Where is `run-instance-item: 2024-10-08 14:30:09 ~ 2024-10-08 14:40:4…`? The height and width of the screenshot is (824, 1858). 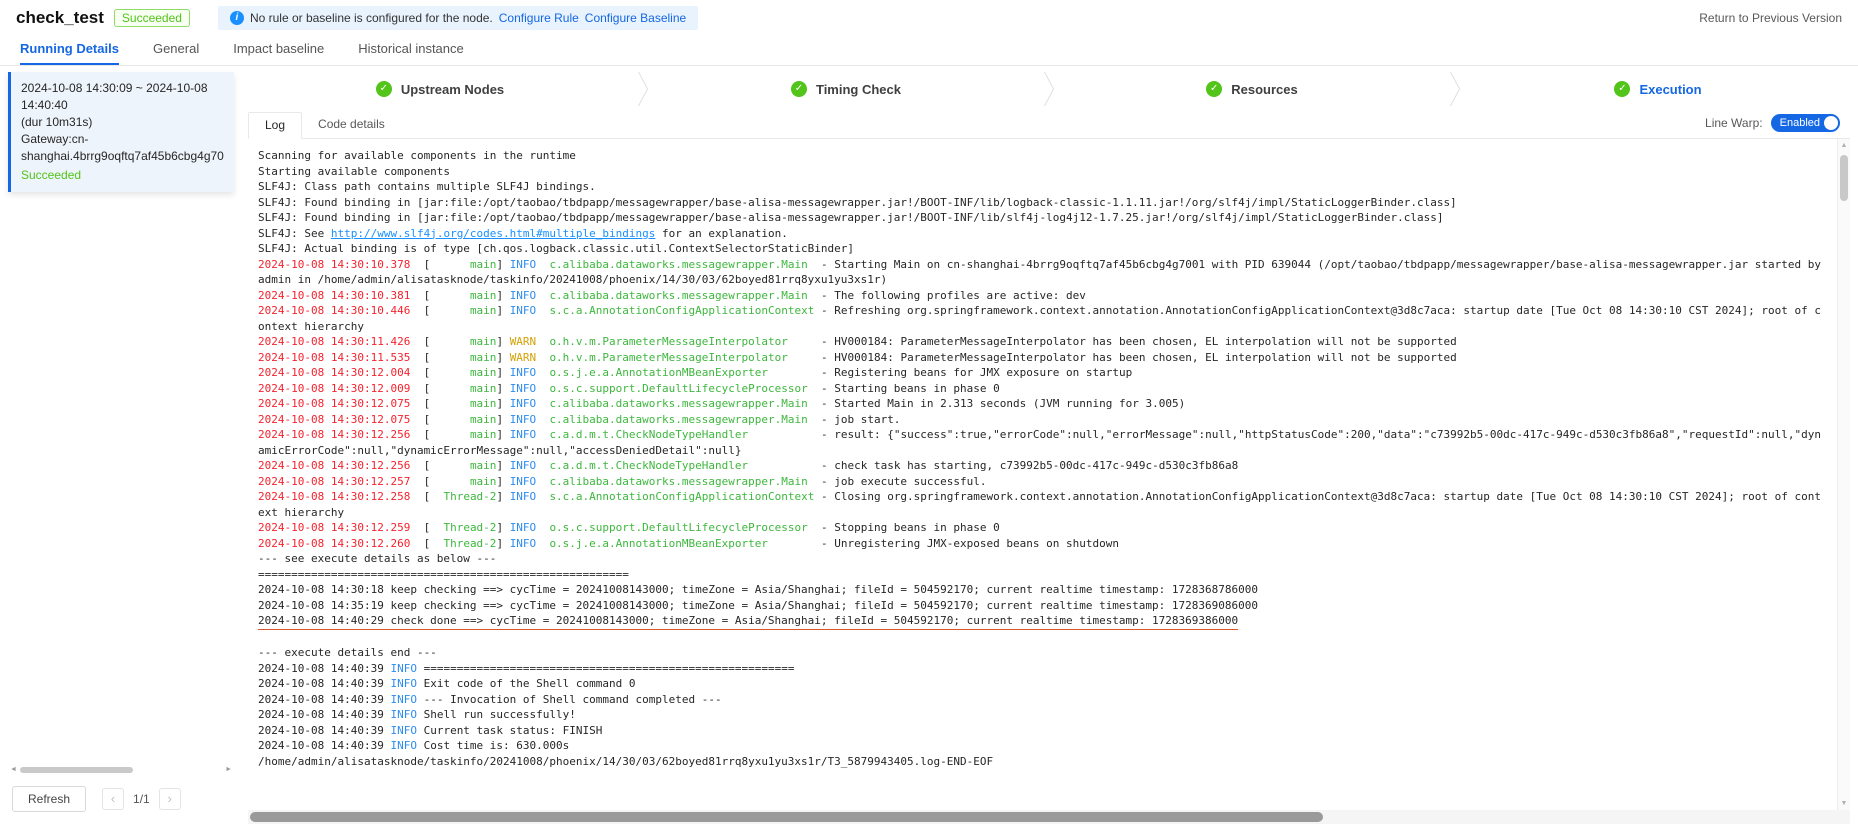
run-instance-item: 2024-10-08 14:30:09 ~ 2024-10-08 14:40:4… is located at coordinates (121, 132).